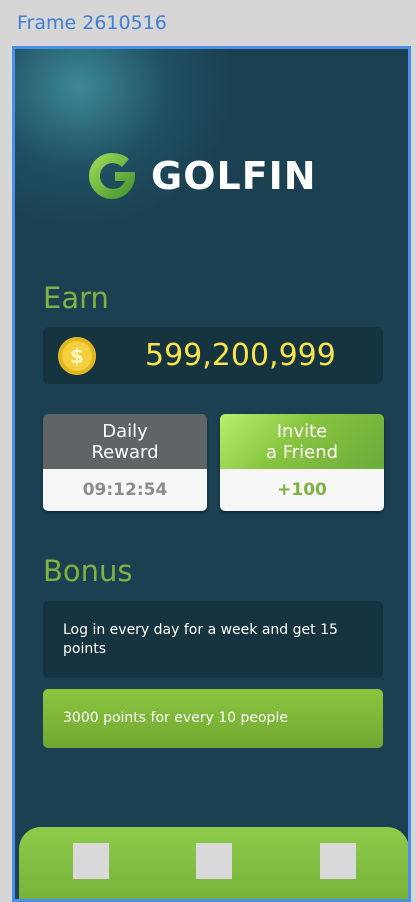  I want to click on brand-logo: GOLFIN, so click(201, 176).